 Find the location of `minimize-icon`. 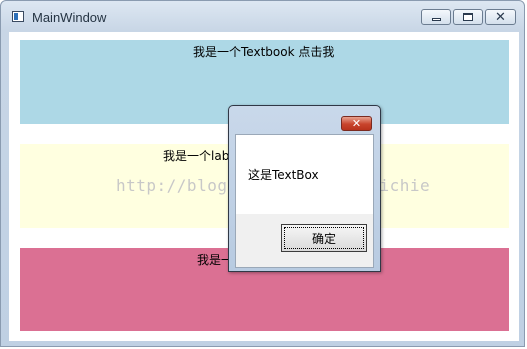

minimize-icon is located at coordinates (436, 19).